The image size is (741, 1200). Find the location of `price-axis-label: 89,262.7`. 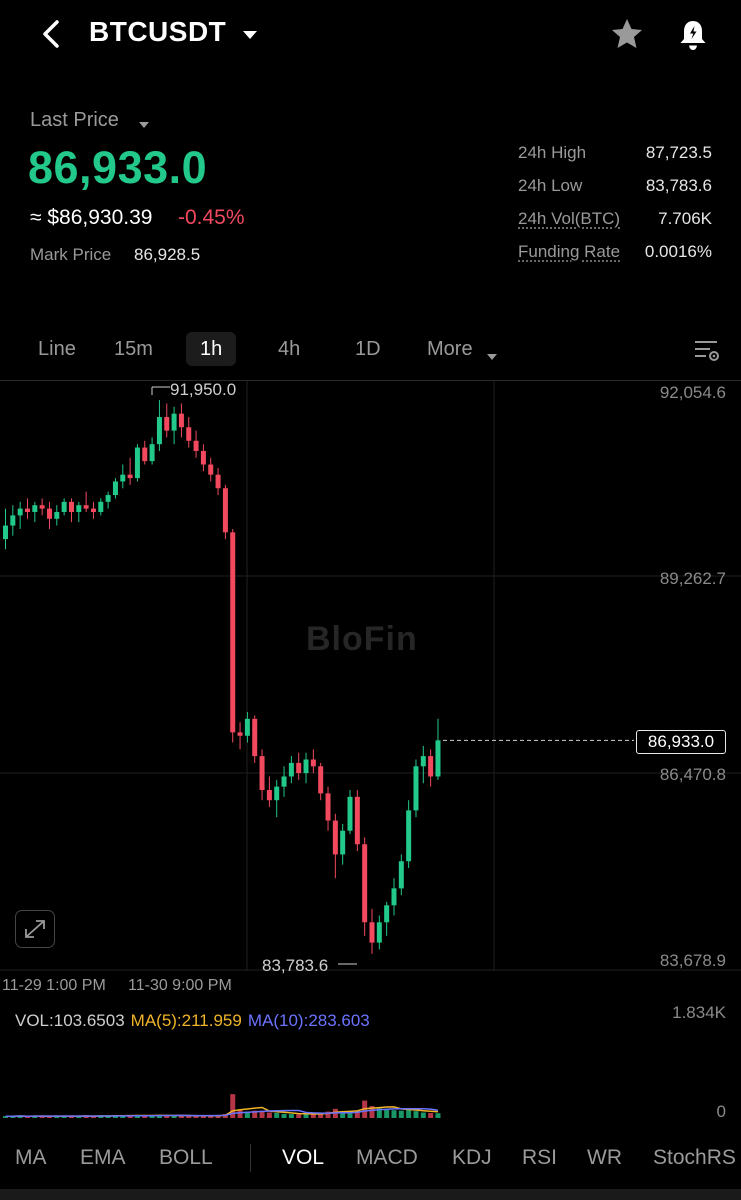

price-axis-label: 89,262.7 is located at coordinates (692, 578).